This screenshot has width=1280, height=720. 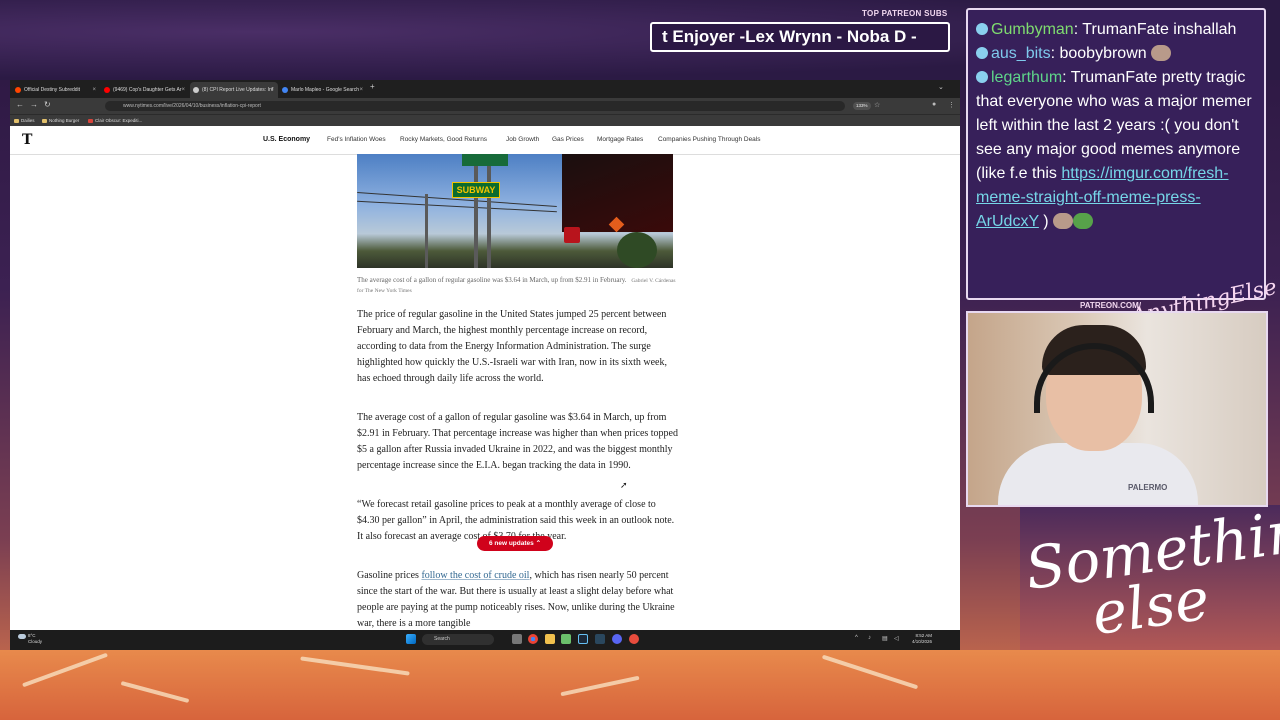 I want to click on cloud-icon, so click(x=22, y=636).